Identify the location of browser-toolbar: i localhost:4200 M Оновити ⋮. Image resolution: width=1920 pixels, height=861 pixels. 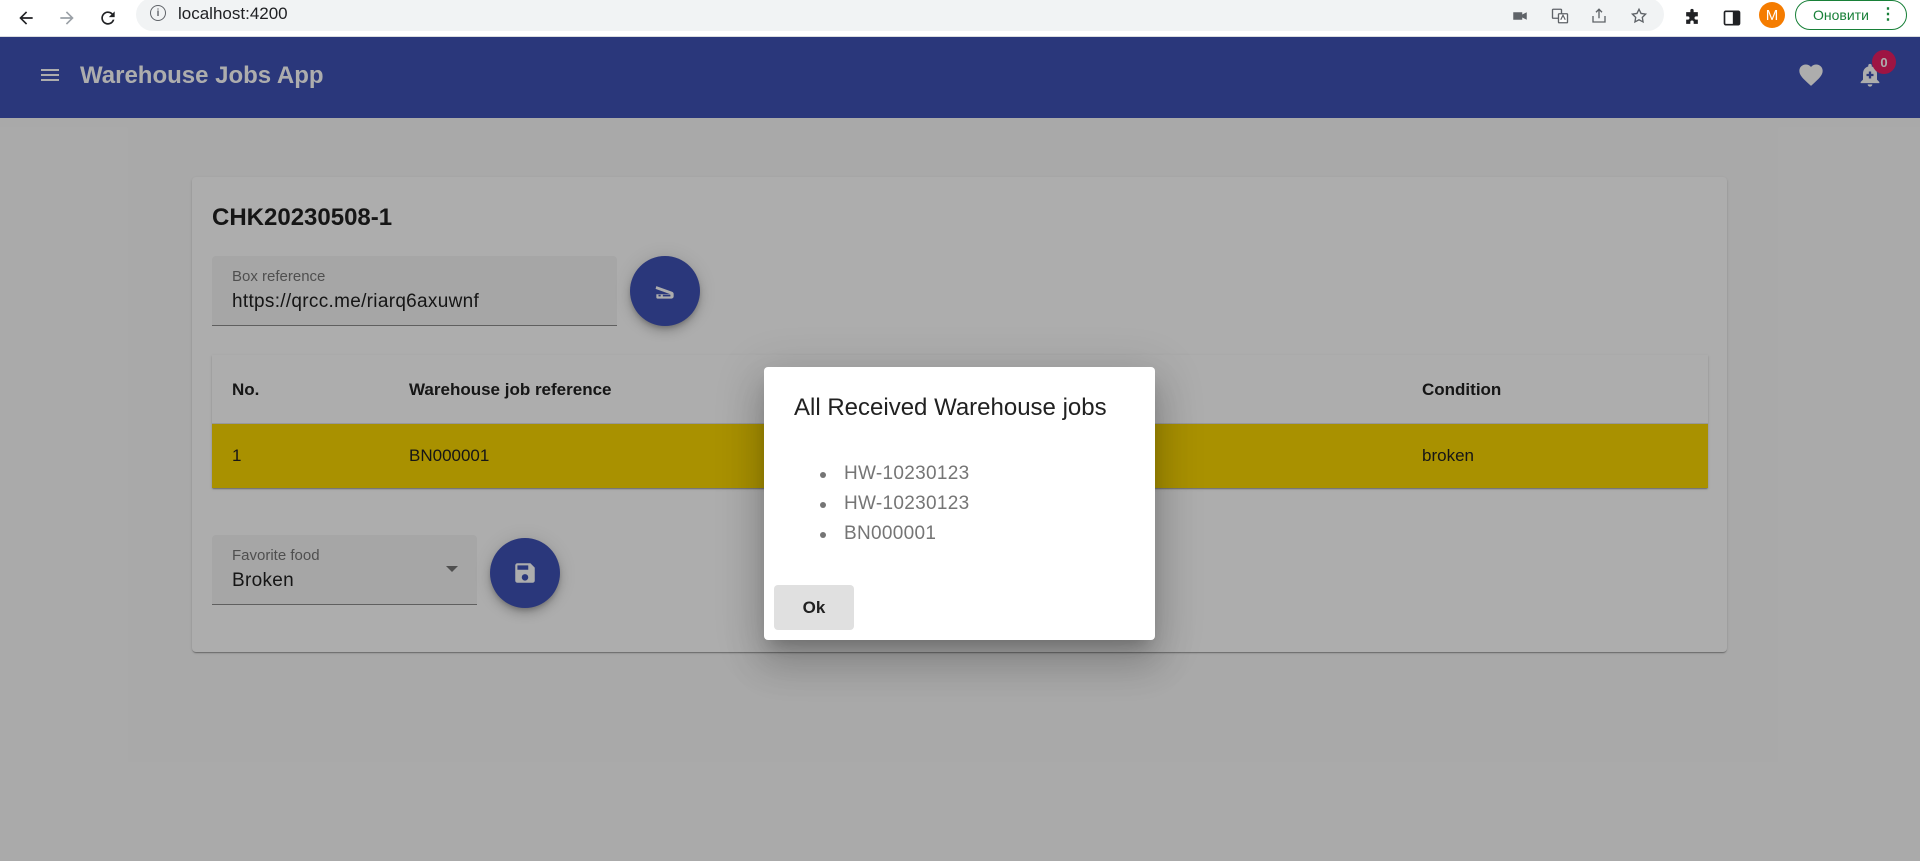
(960, 18).